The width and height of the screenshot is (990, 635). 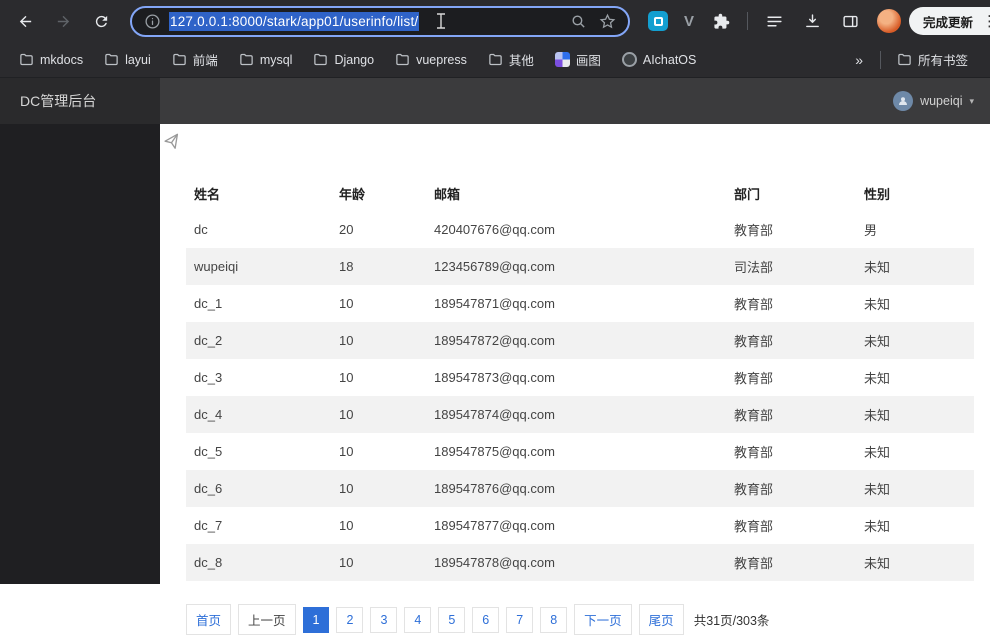 I want to click on reload-button, so click(x=101, y=21).